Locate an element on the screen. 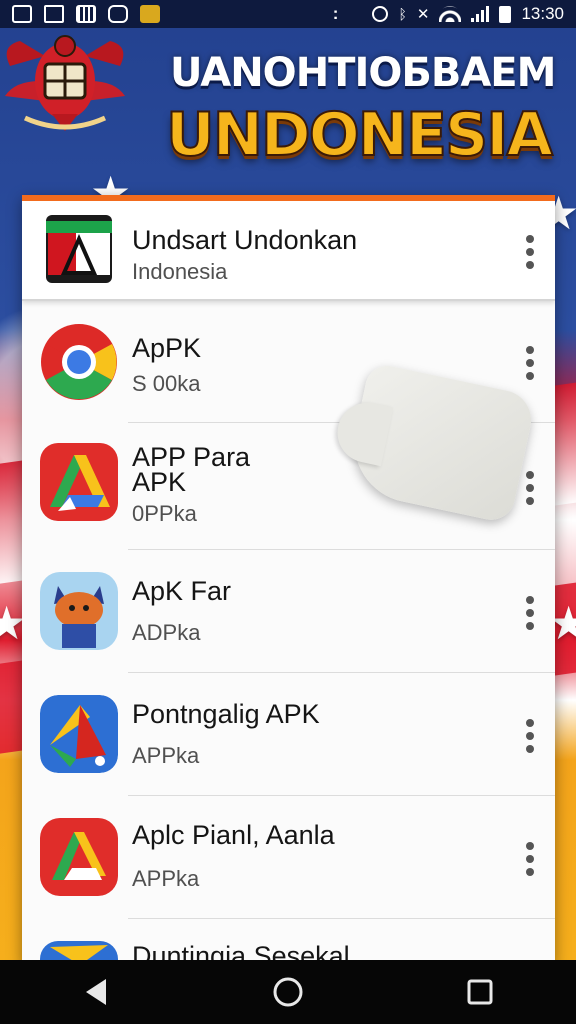 The image size is (576, 1024). cast-icon is located at coordinates (118, 14).